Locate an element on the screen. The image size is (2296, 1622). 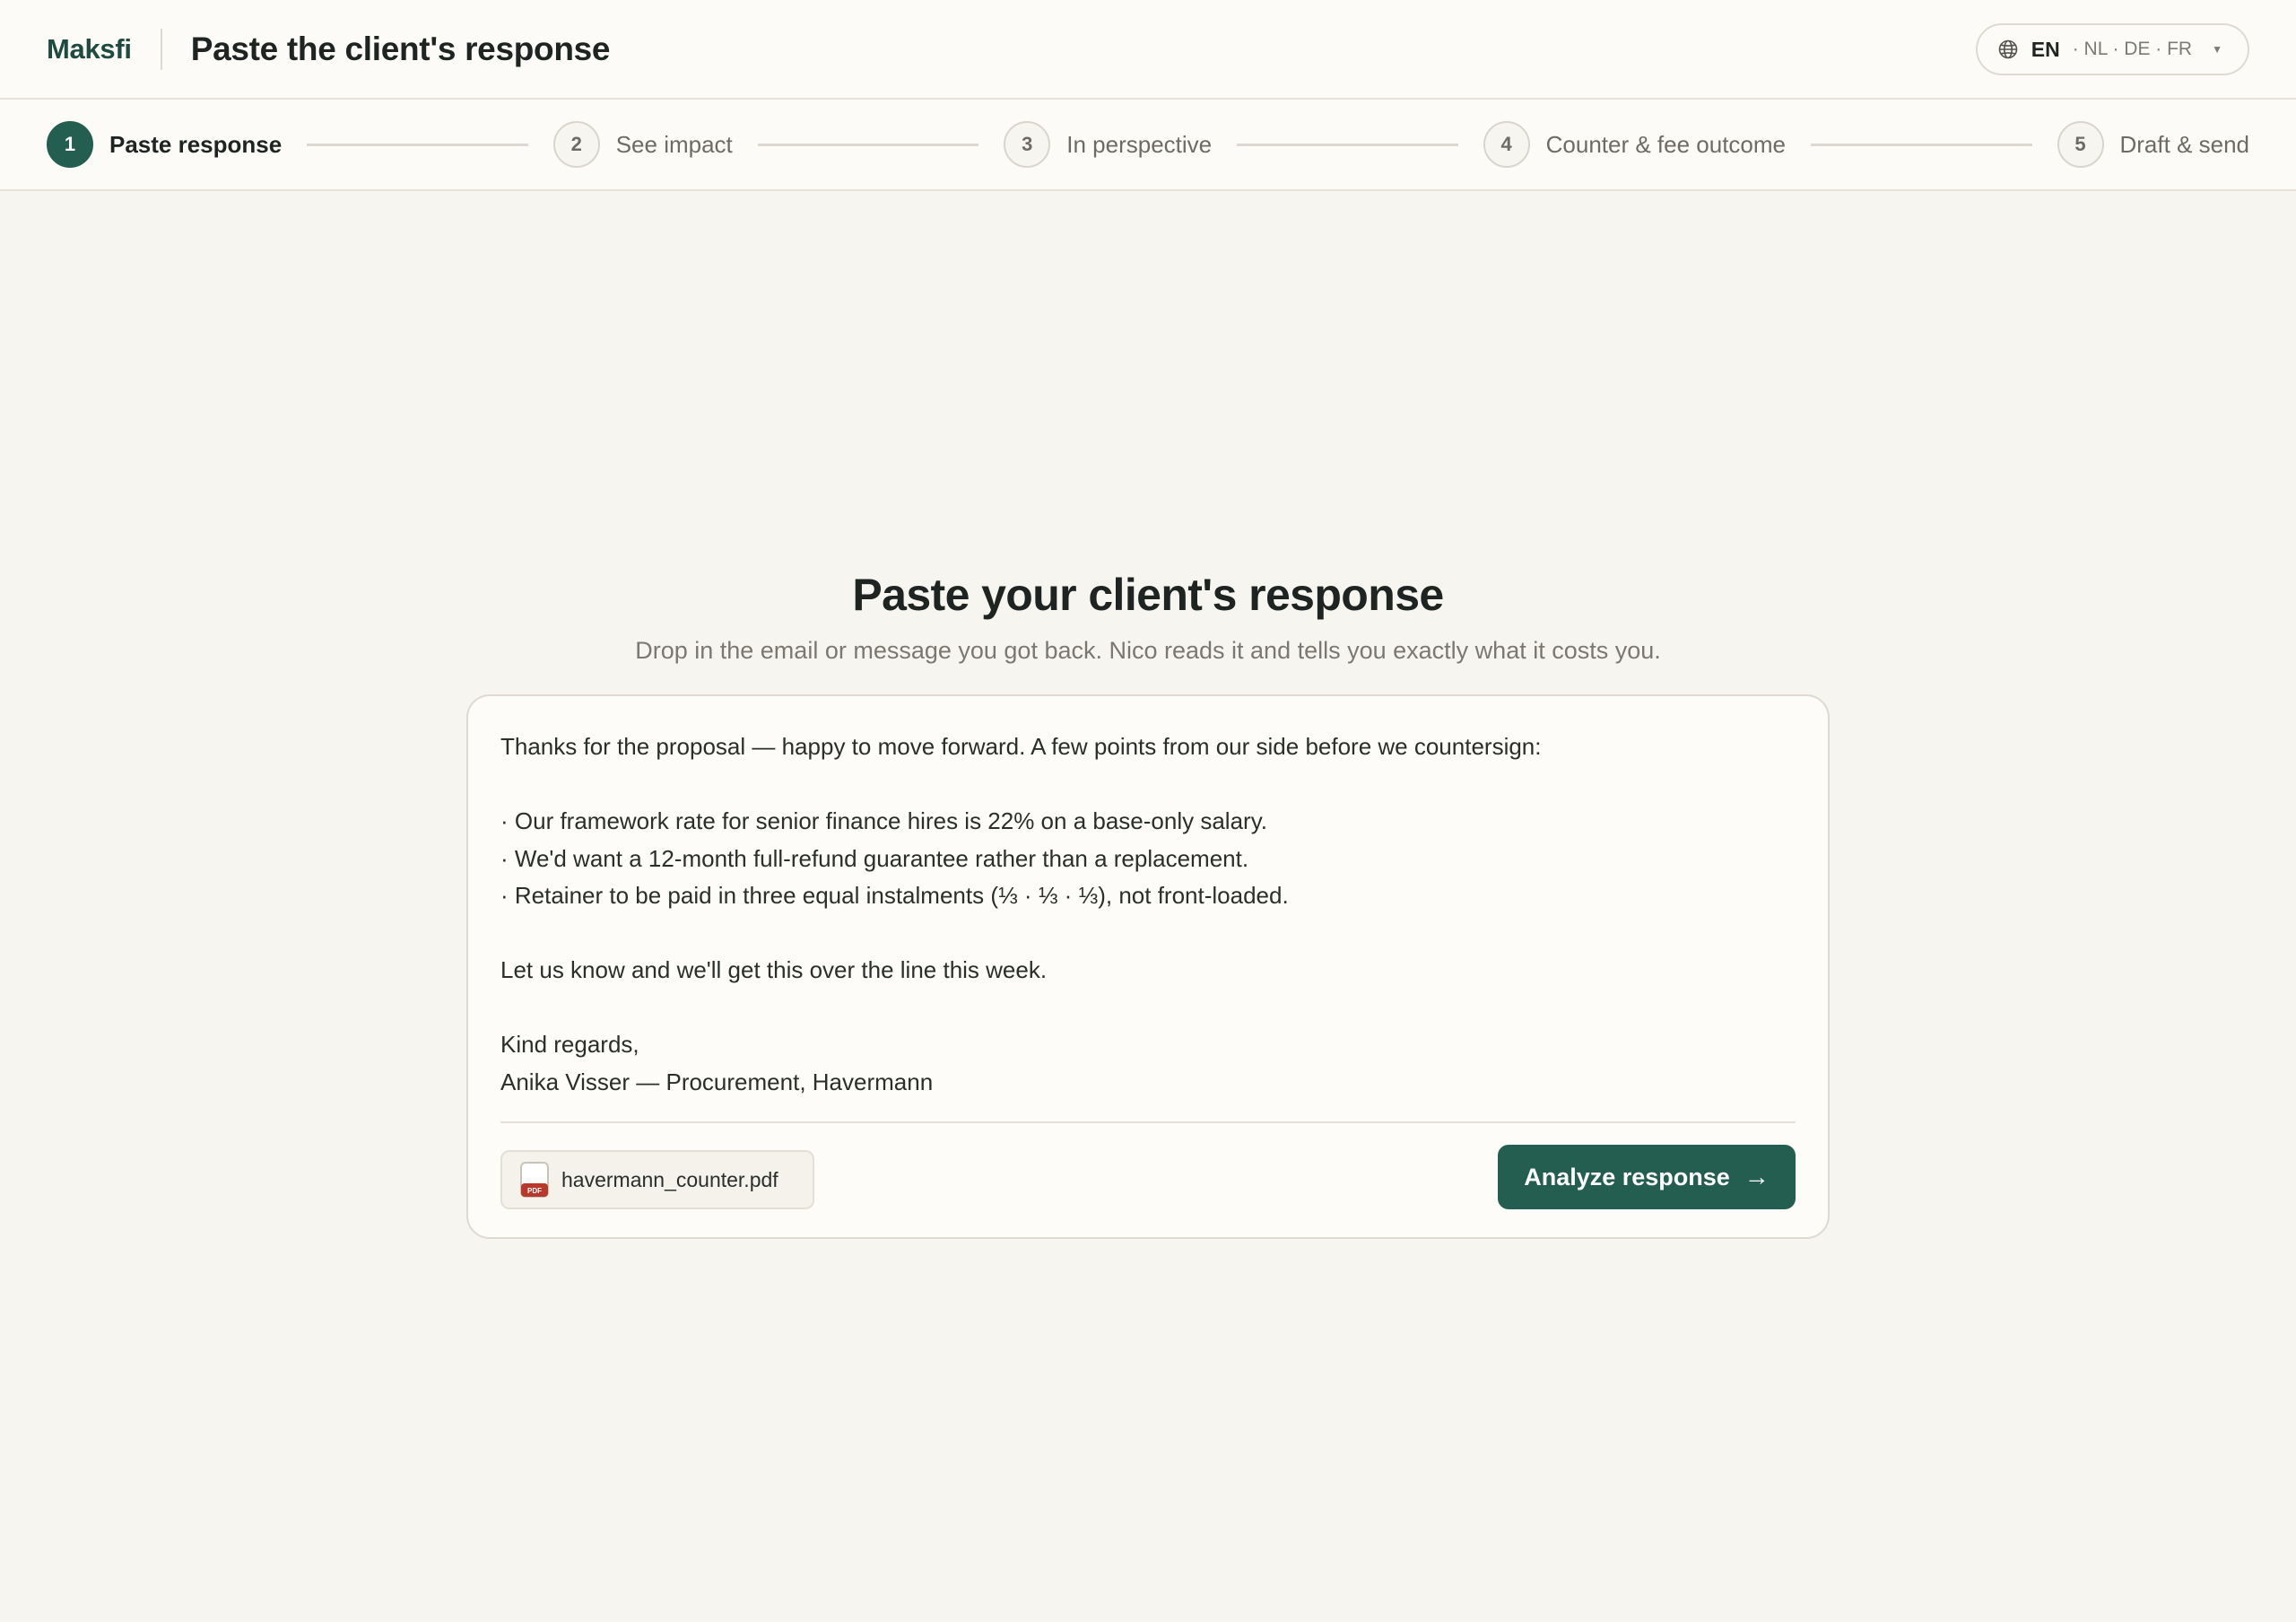
step-number: 3 is located at coordinates (1027, 144).